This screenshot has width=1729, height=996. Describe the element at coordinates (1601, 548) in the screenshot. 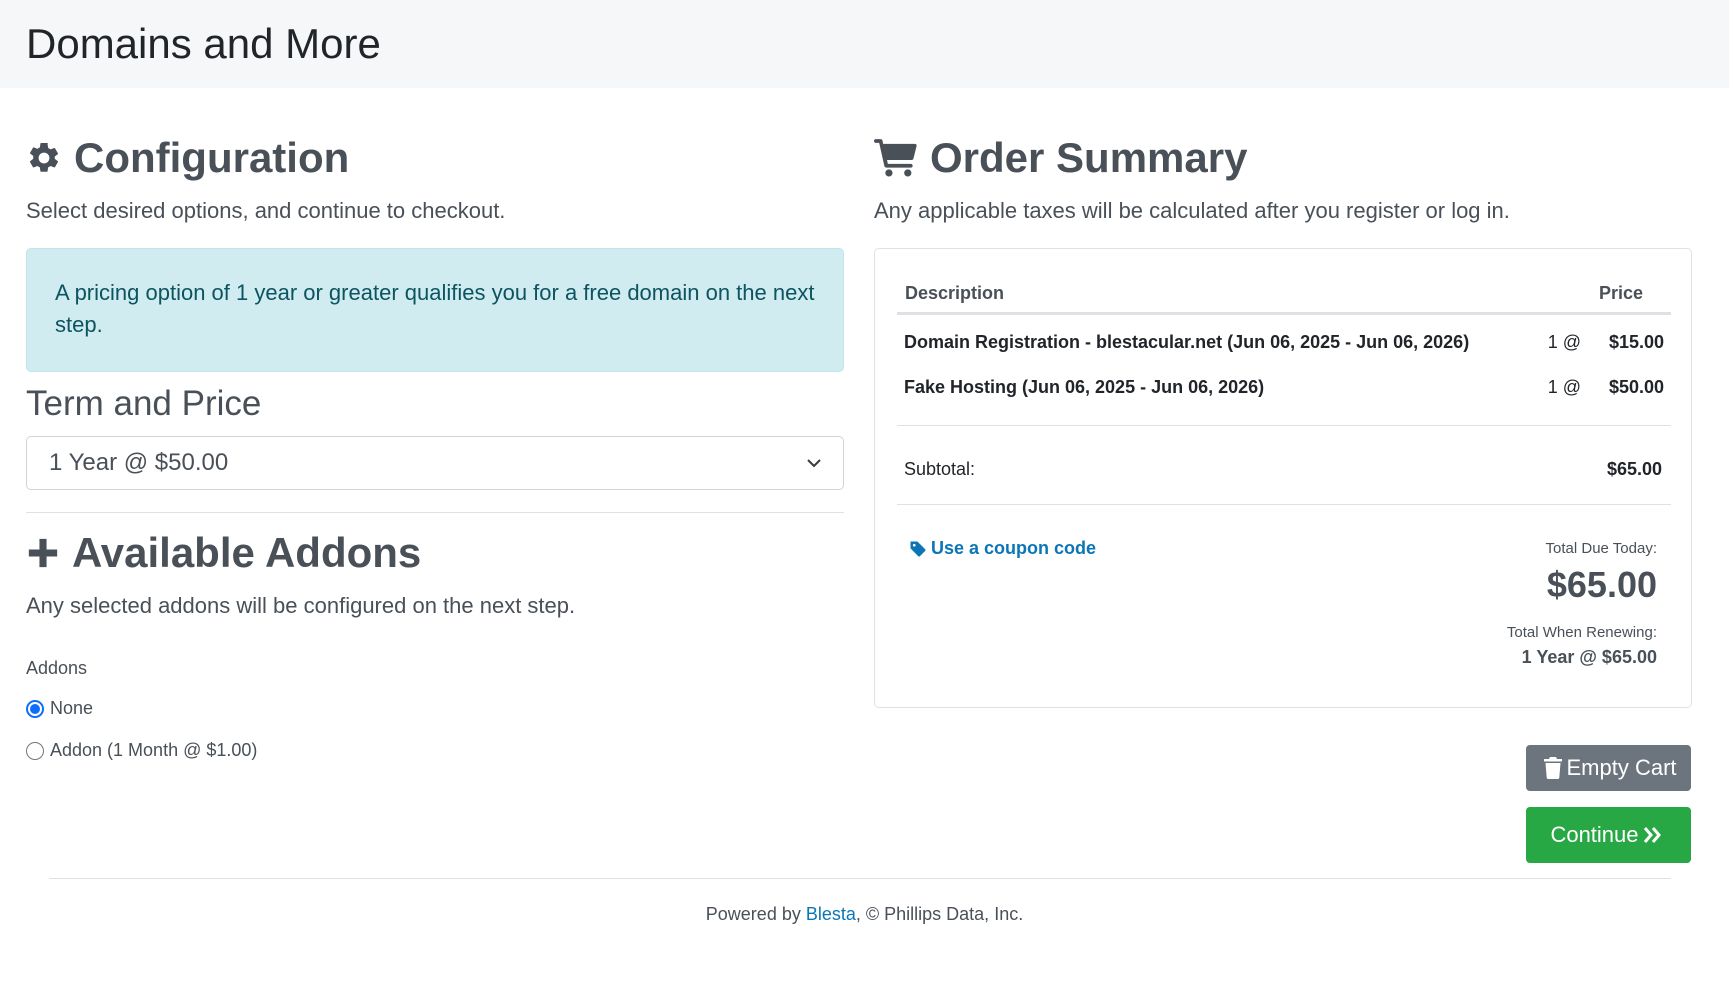

I see `total-due-label: Total Due Today:` at that location.